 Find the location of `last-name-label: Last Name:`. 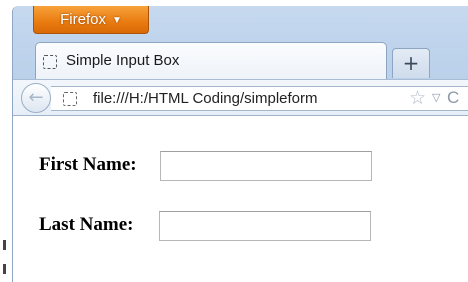

last-name-label: Last Name: is located at coordinates (86, 224).